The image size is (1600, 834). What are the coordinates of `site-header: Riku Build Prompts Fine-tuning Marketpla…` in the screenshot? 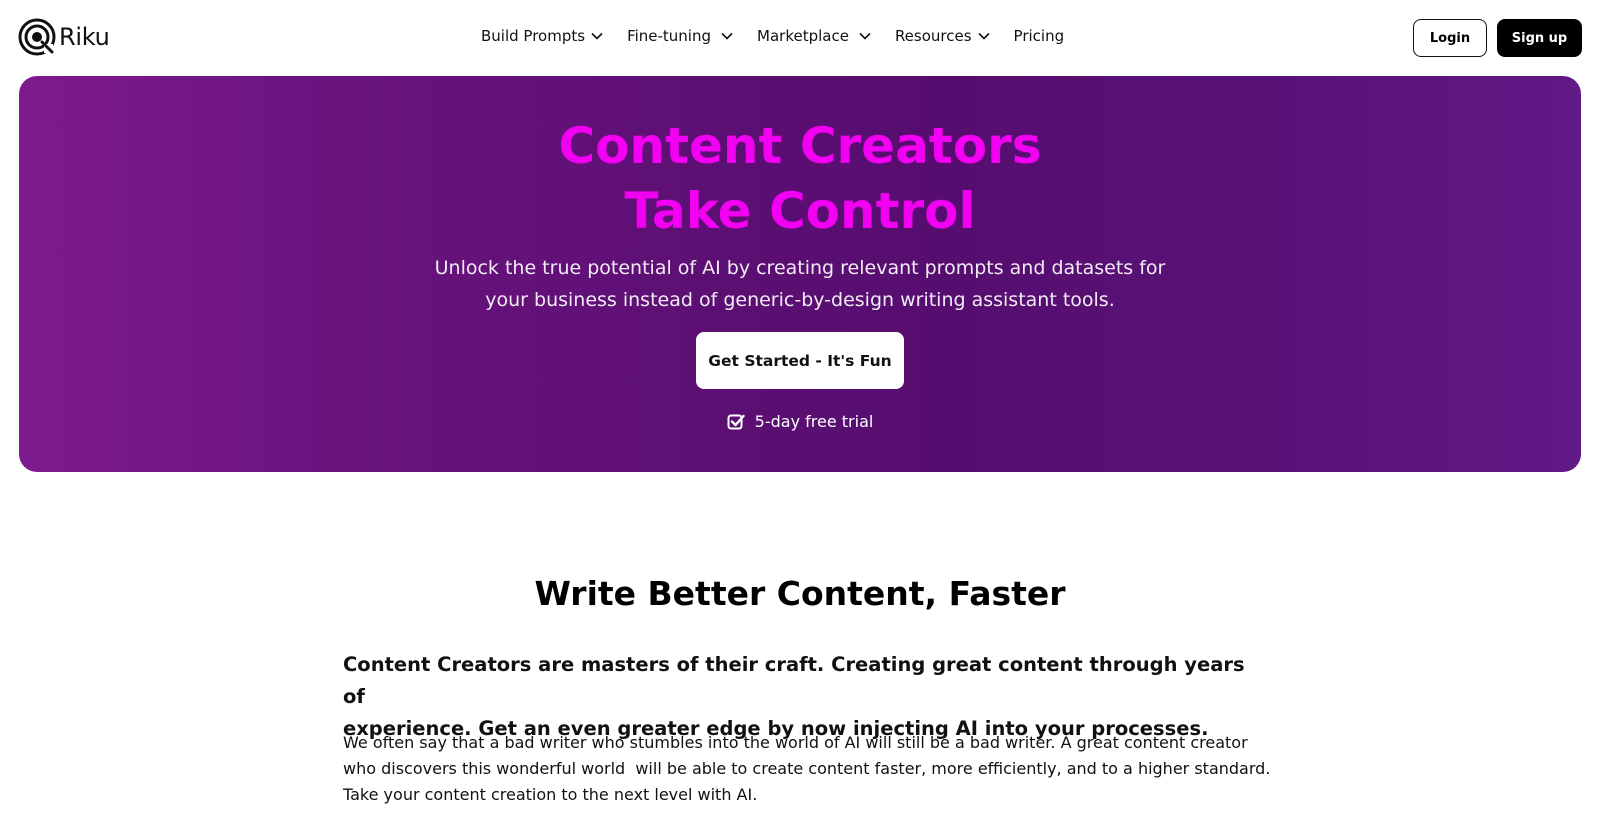 It's located at (800, 38).